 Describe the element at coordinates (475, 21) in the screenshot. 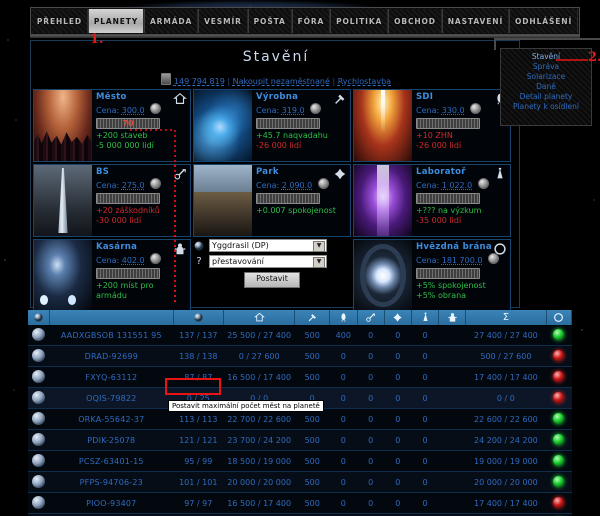

I see `nav-tab-nastaven: NASTAVENÍ` at that location.